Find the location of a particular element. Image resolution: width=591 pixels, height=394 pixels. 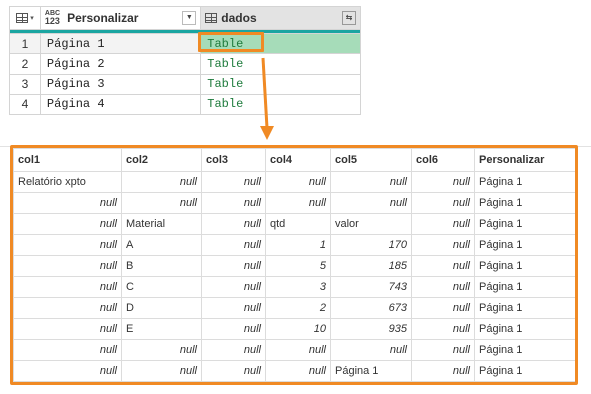

table-row: null Cnull 3 743 null Página 1 is located at coordinates (294, 287).